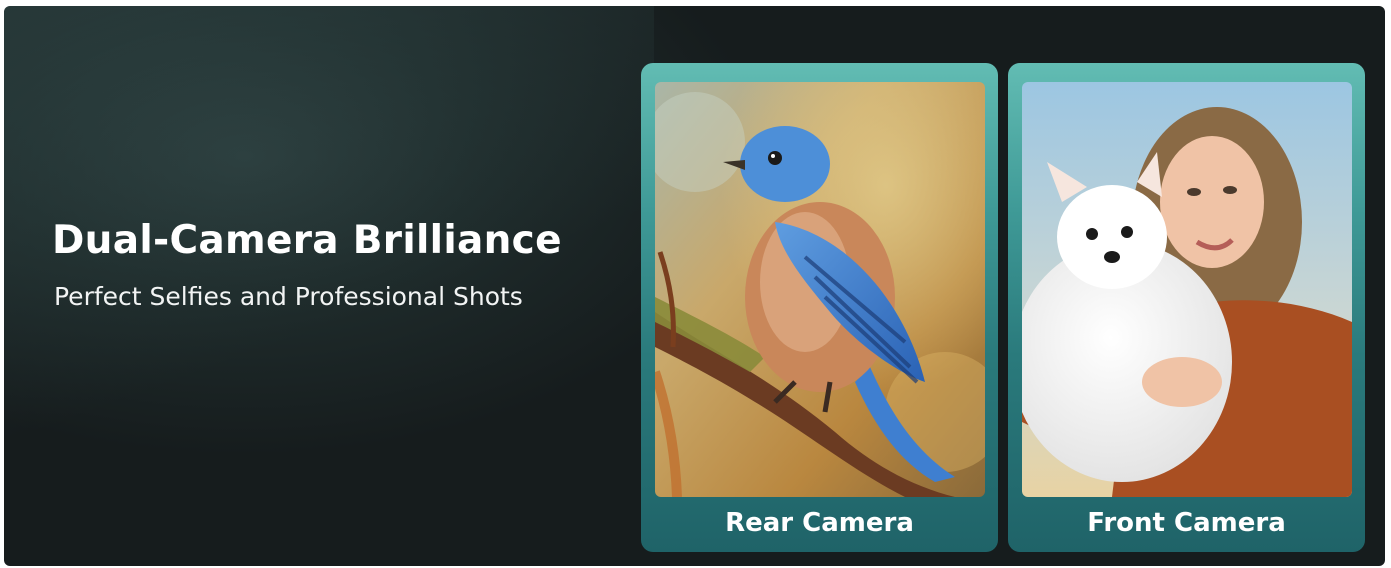 This screenshot has width=1391, height=568. Describe the element at coordinates (1186, 523) in the screenshot. I see `front-camera-label: Front Camera` at that location.